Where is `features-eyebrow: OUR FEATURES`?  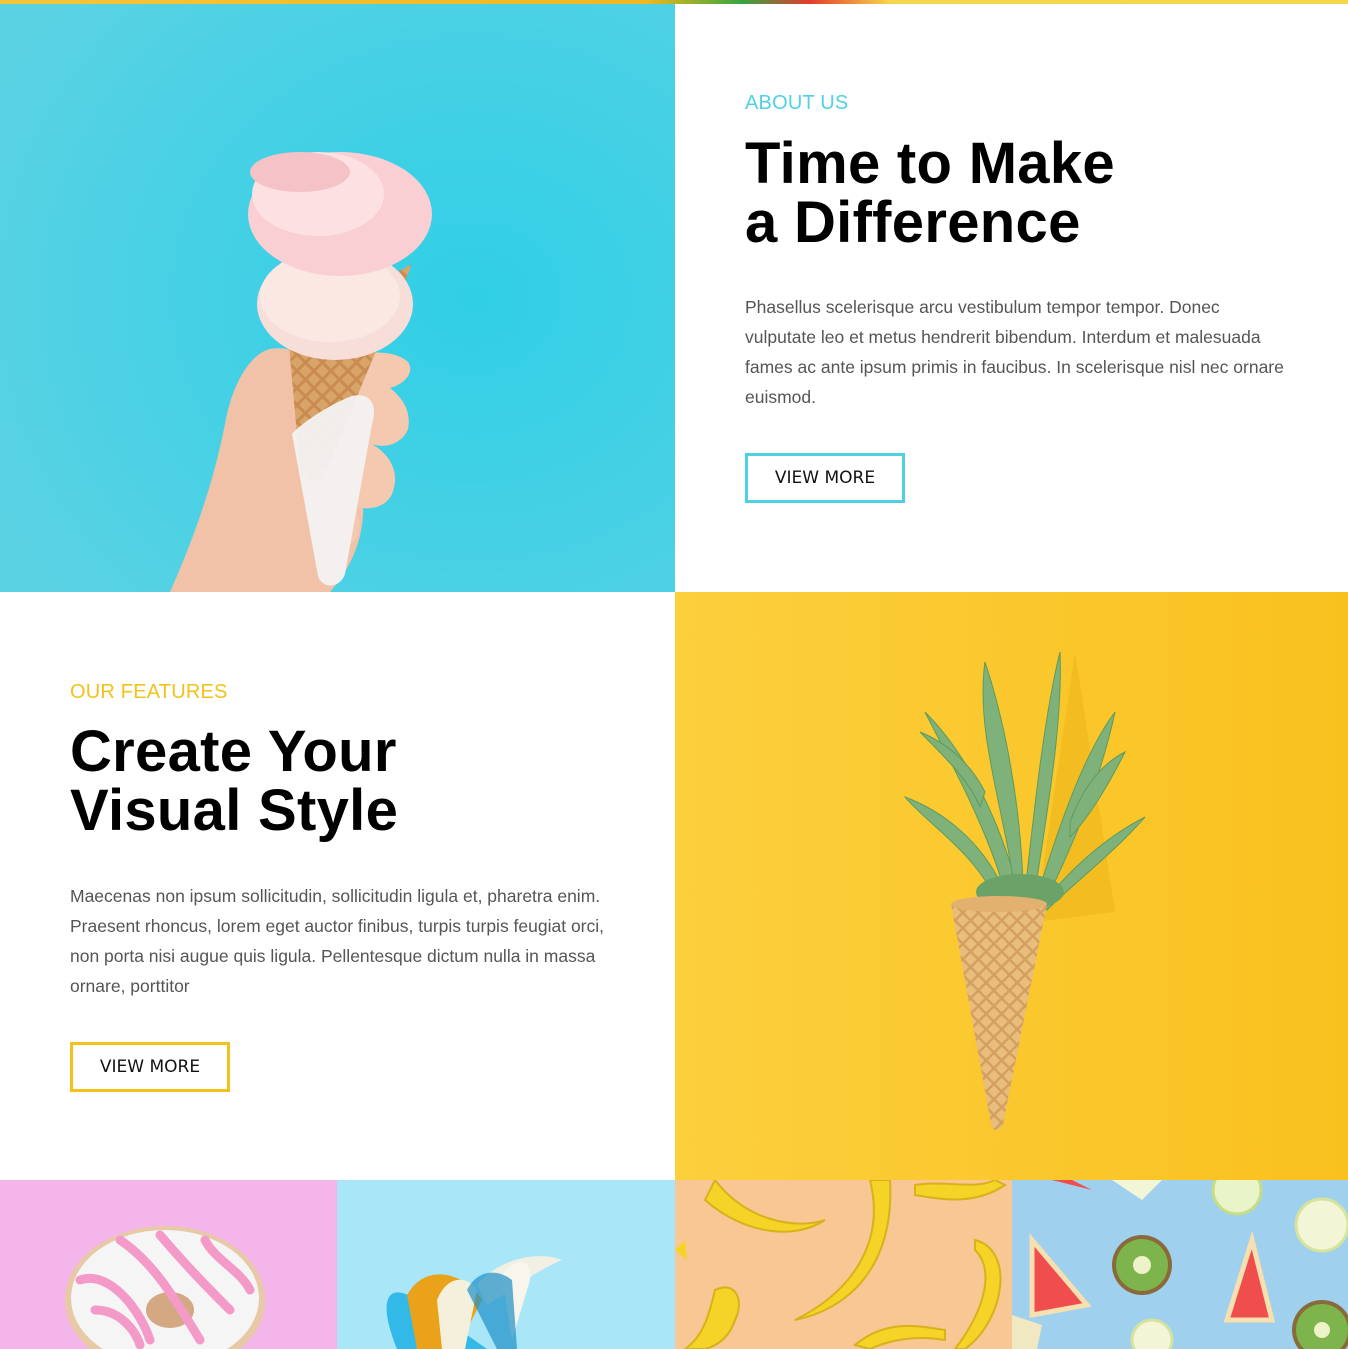 features-eyebrow: OUR FEATURES is located at coordinates (149, 692).